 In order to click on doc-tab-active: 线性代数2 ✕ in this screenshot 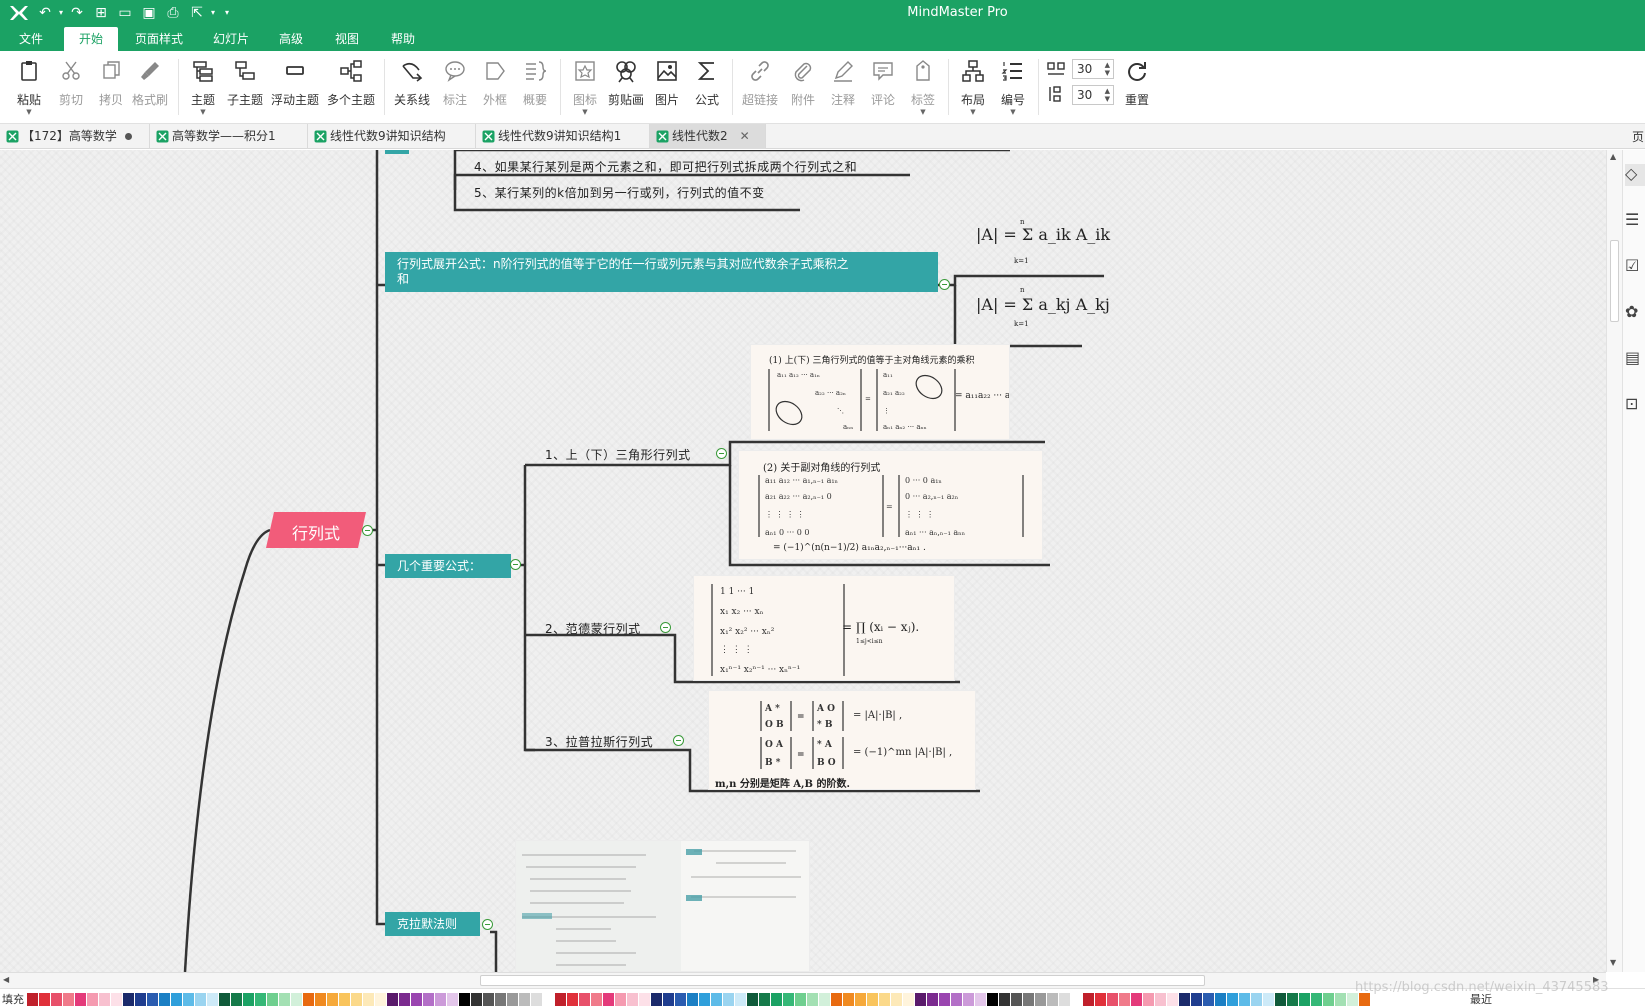, I will do `click(708, 136)`.